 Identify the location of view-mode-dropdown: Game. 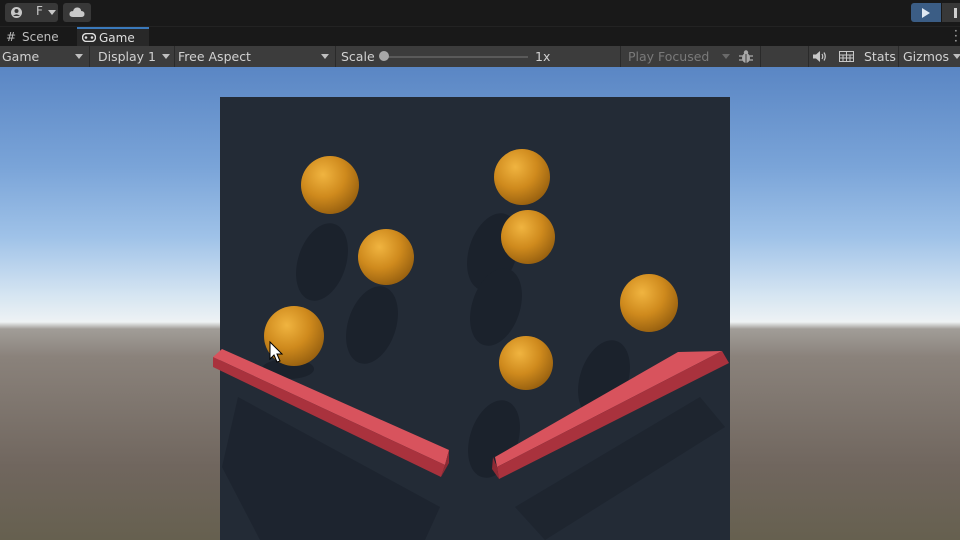
(44, 56).